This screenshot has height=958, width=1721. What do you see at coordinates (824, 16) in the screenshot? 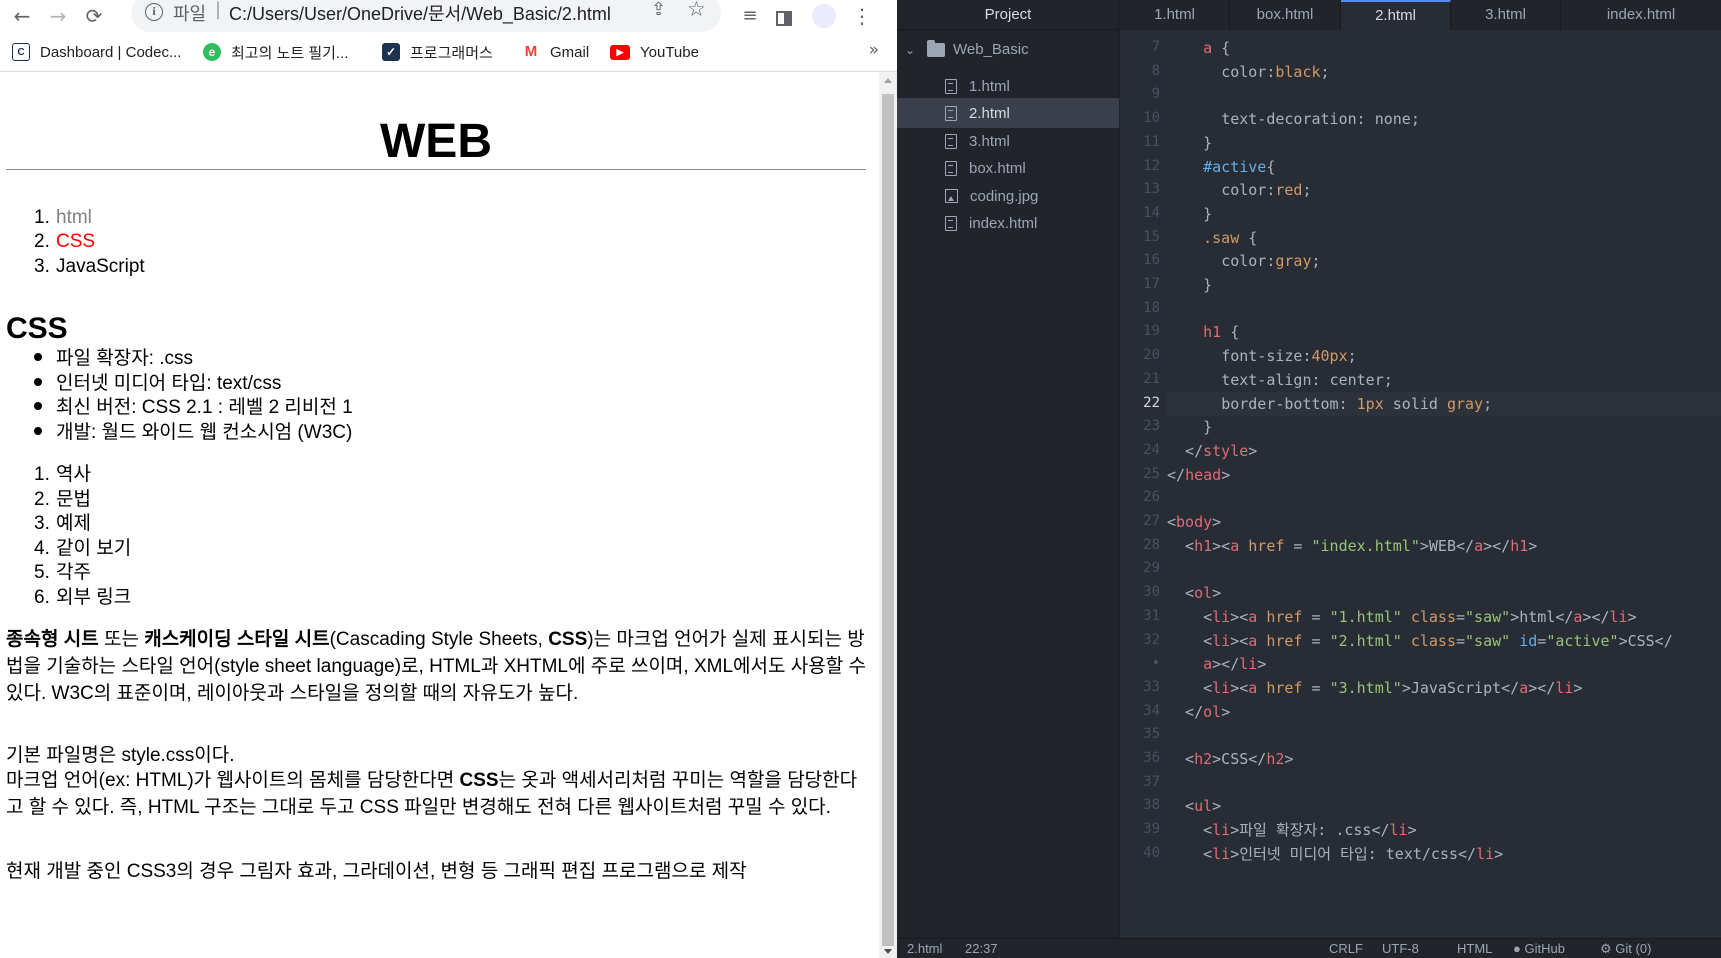
I see `profile-avatar` at bounding box center [824, 16].